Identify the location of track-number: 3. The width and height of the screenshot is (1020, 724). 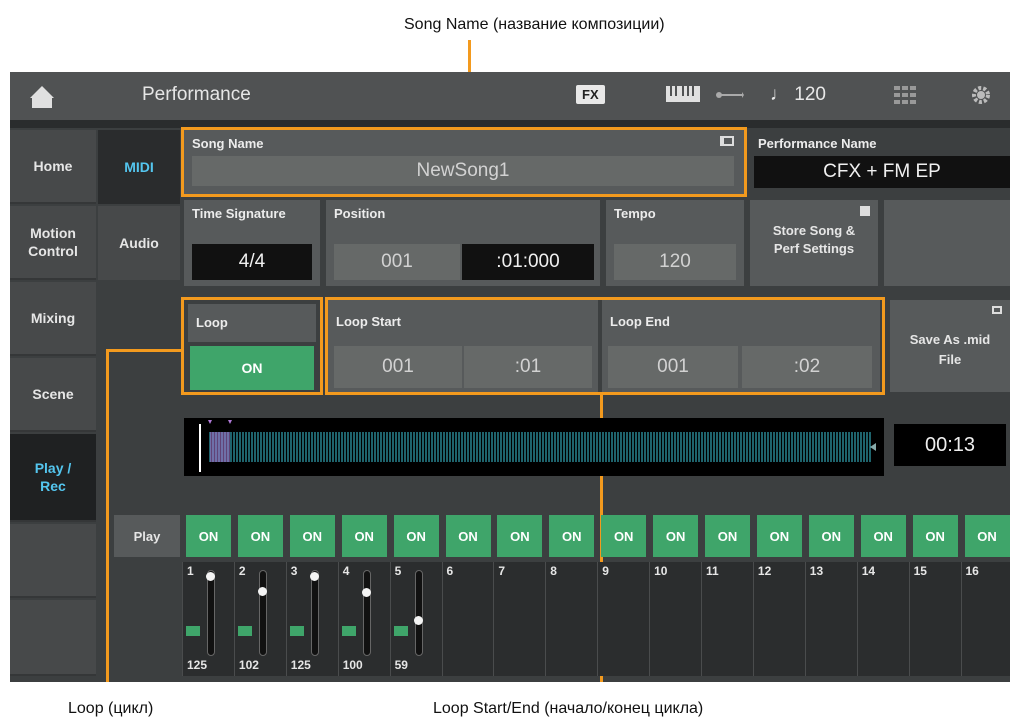
(294, 571).